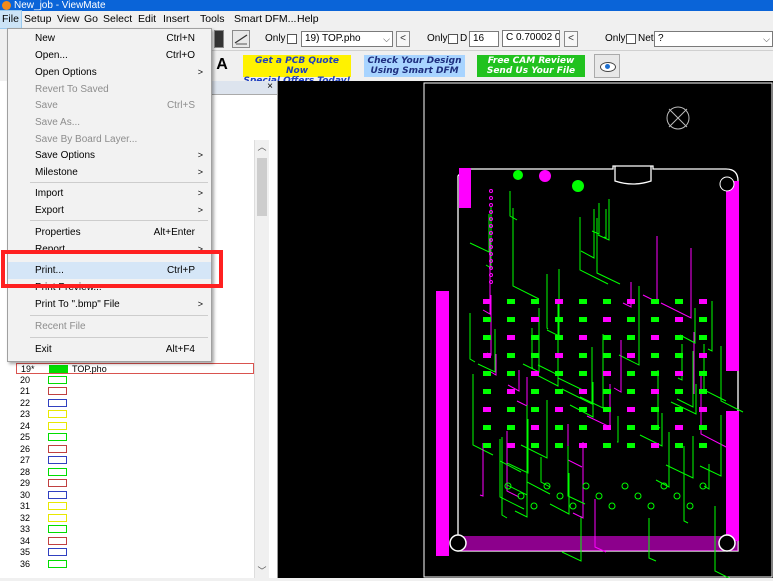 The image size is (773, 581). What do you see at coordinates (28, 369) in the screenshot?
I see `layer-number: 19*` at bounding box center [28, 369].